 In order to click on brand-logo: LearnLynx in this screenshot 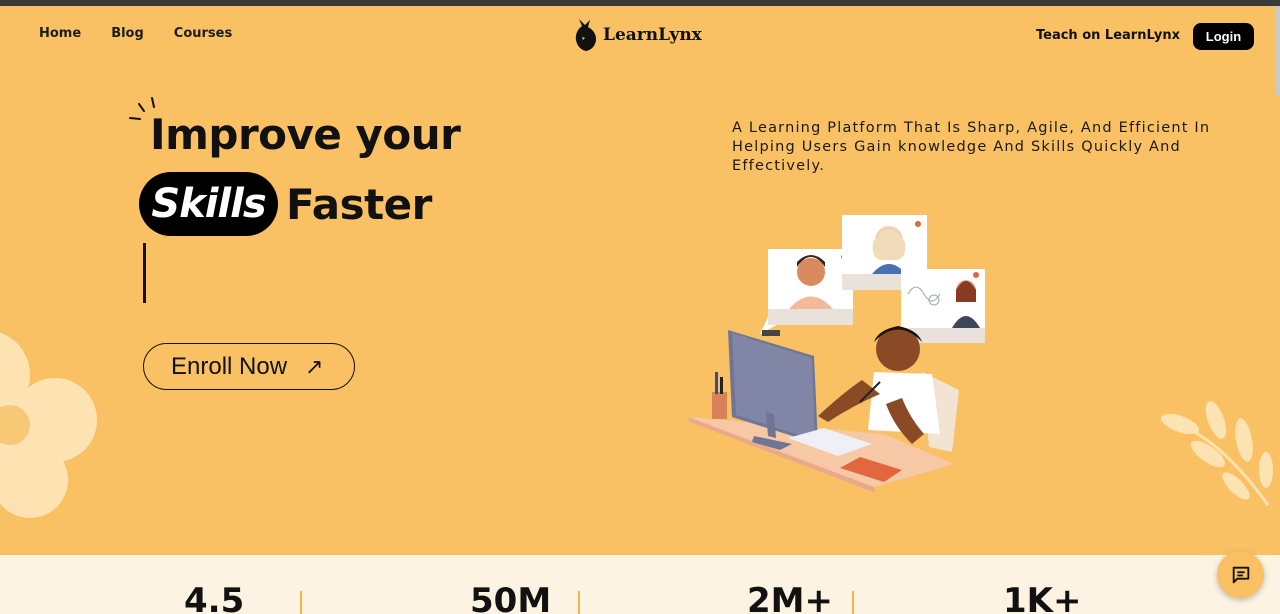, I will do `click(637, 35)`.